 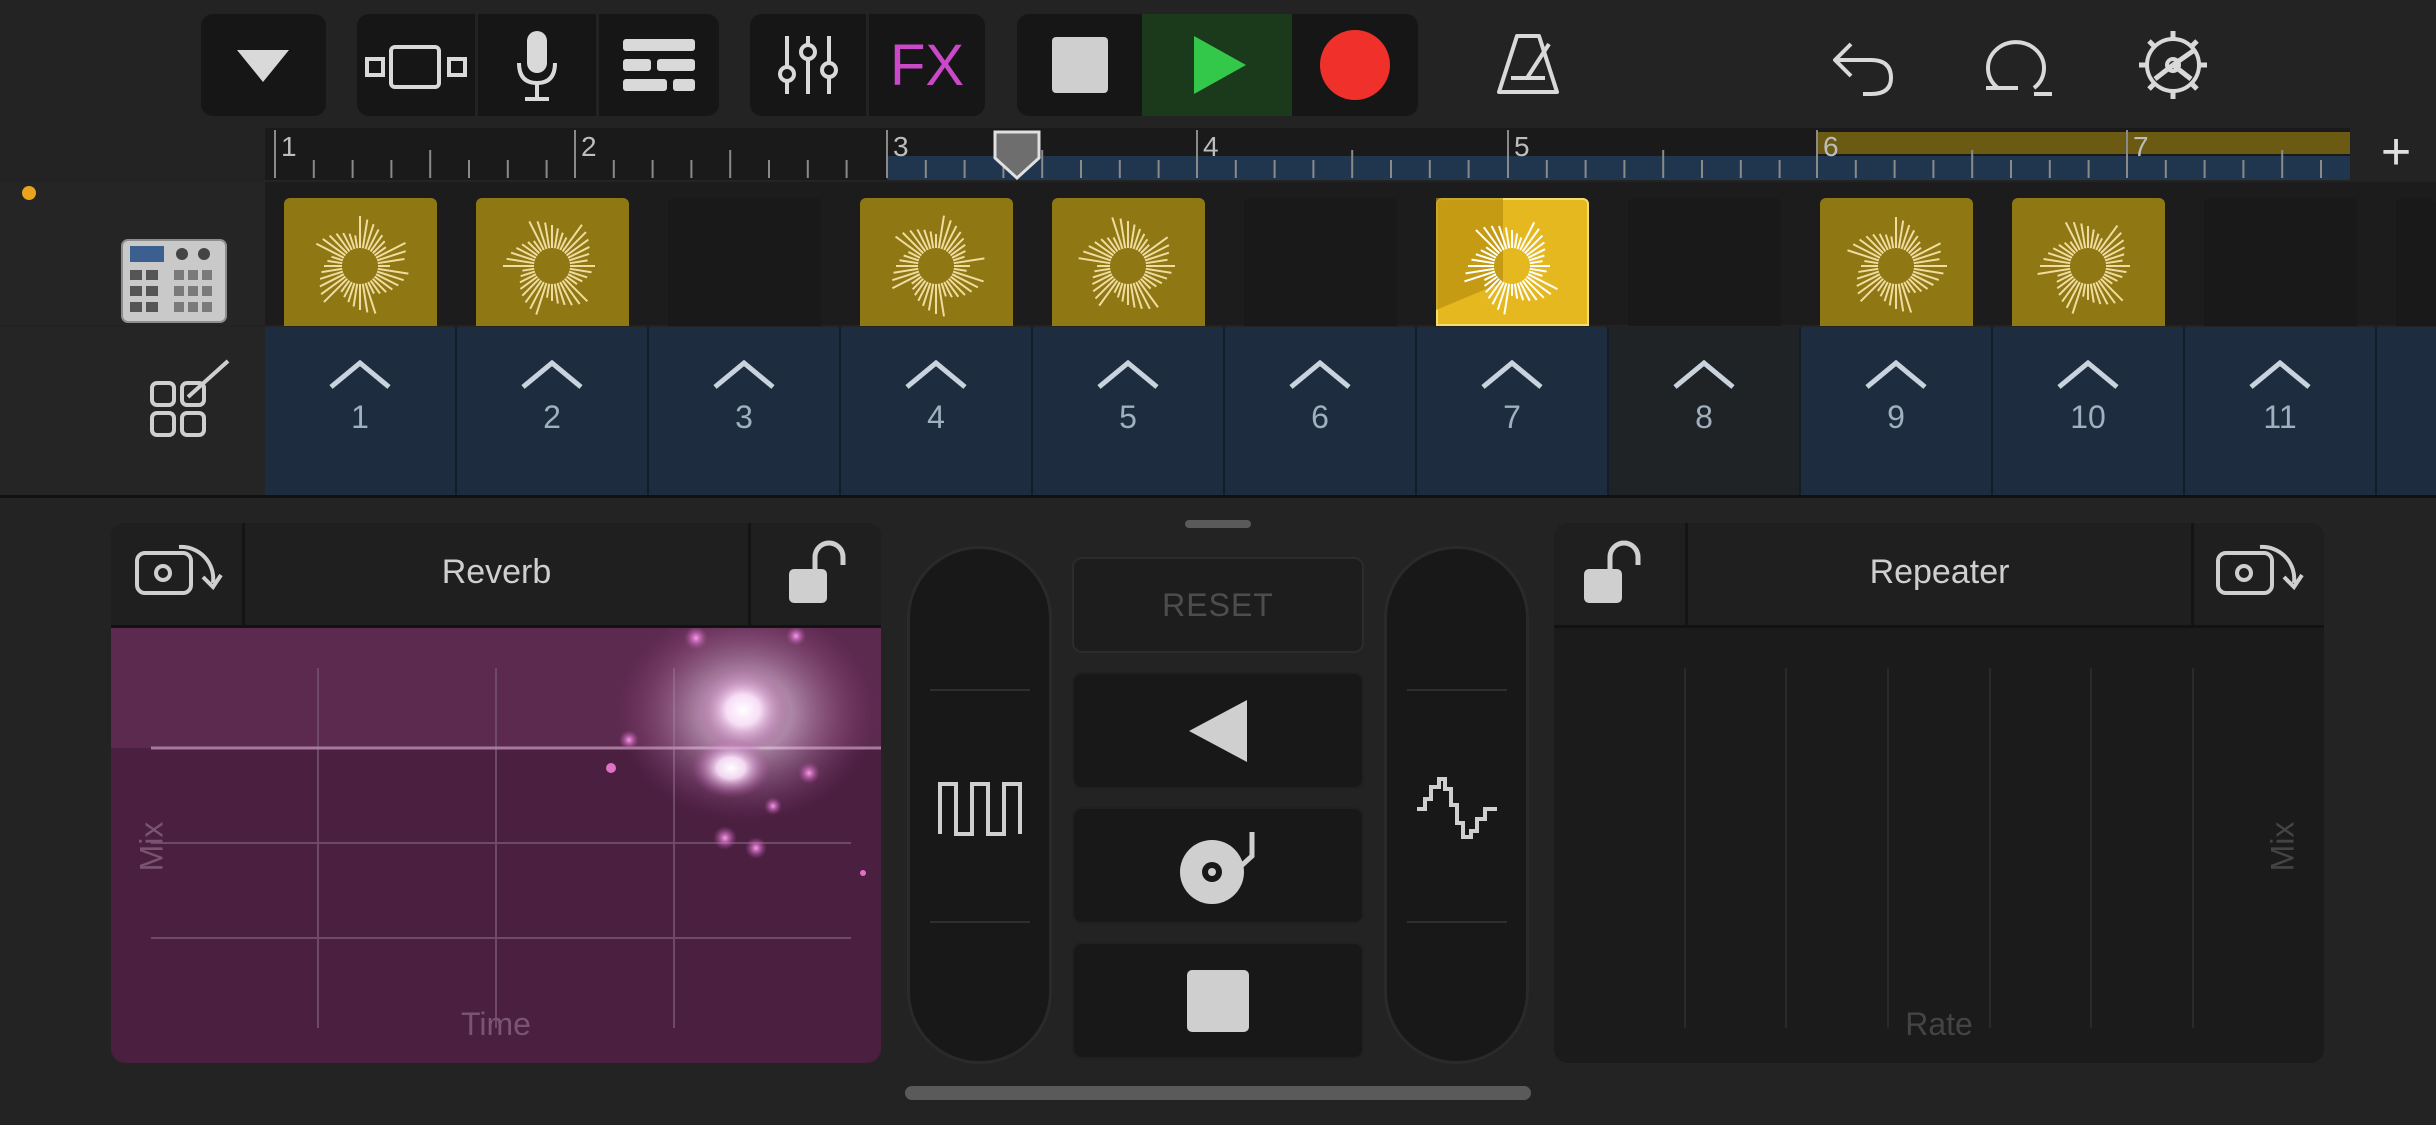 I want to click on bar-number: 5, so click(x=1522, y=146).